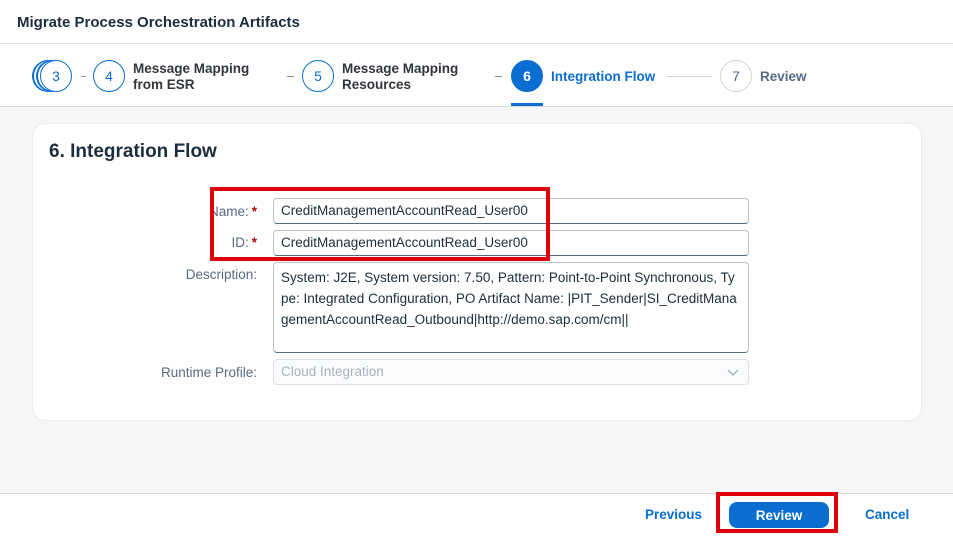 The width and height of the screenshot is (953, 540). I want to click on wizard-step-3: 3, so click(56, 76).